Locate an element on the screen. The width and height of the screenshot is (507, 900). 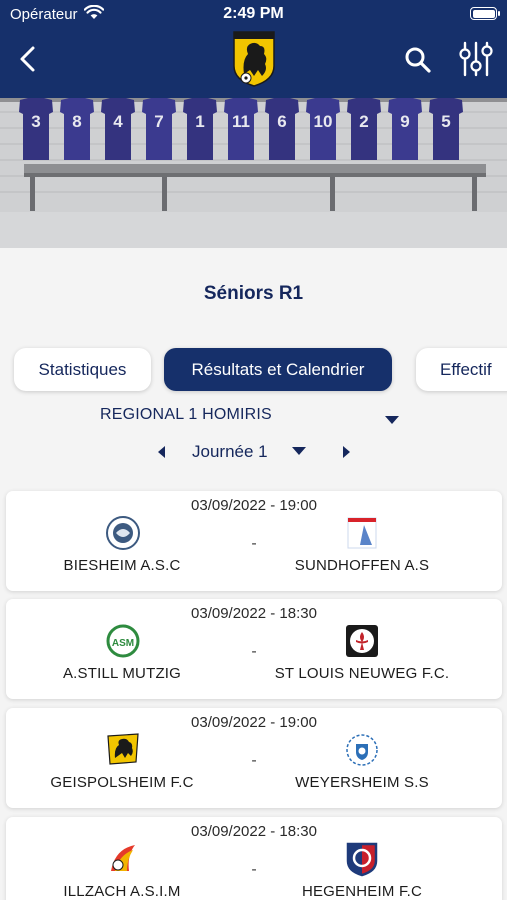
hegenheim-fc-logo is located at coordinates (362, 859).